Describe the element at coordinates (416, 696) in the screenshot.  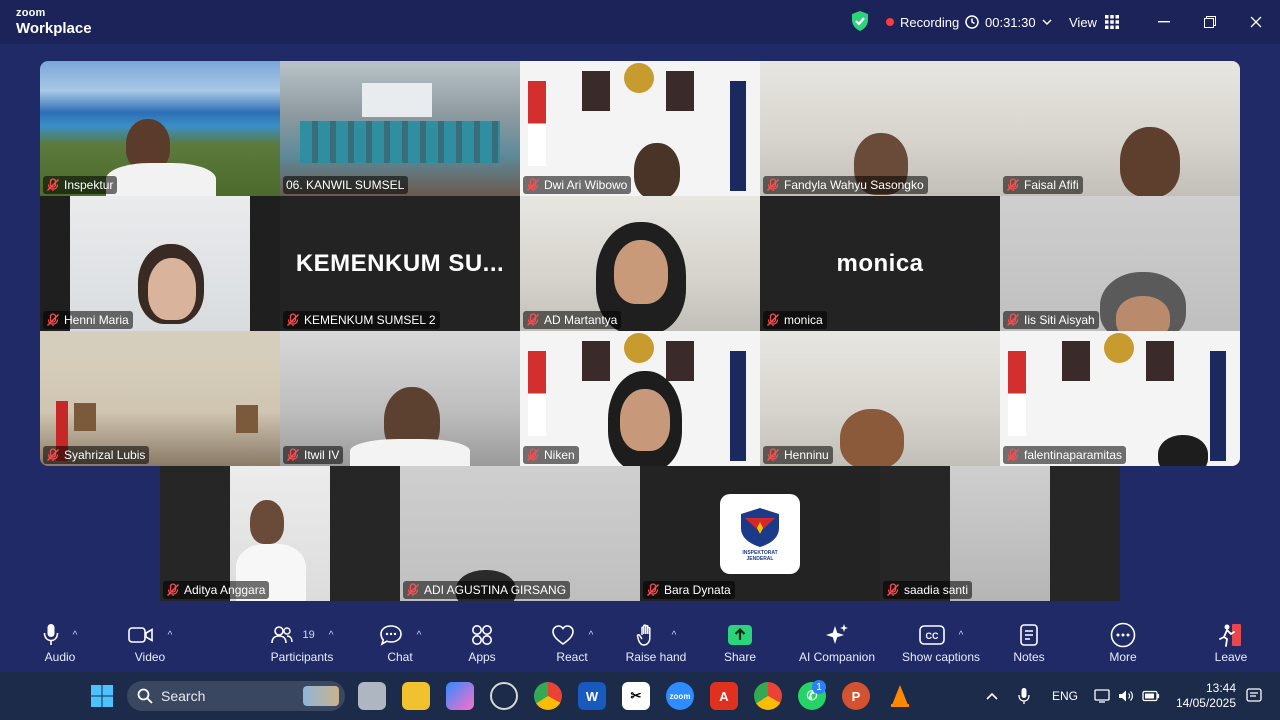
I see `file-explorer-icon` at that location.